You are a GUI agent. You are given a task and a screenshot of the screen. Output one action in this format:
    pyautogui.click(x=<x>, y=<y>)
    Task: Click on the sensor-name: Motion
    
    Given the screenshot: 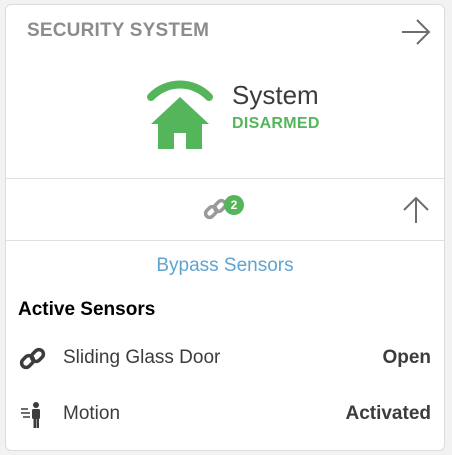 What is the action you would take?
    pyautogui.click(x=92, y=413)
    